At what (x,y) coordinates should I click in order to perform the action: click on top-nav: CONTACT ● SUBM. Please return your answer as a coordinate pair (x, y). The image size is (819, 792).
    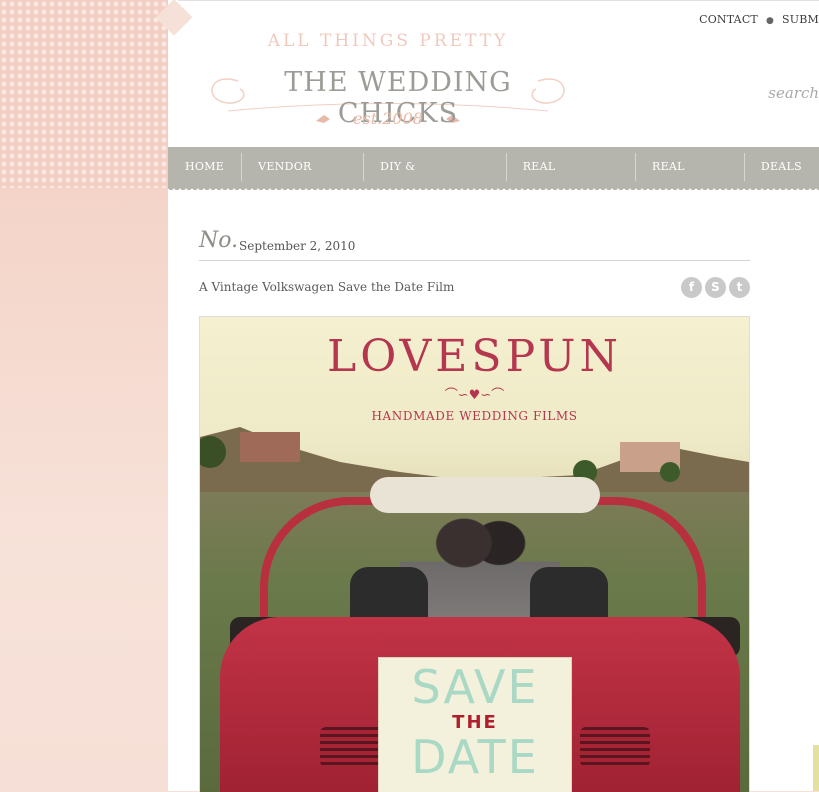
    Looking at the image, I should click on (759, 19).